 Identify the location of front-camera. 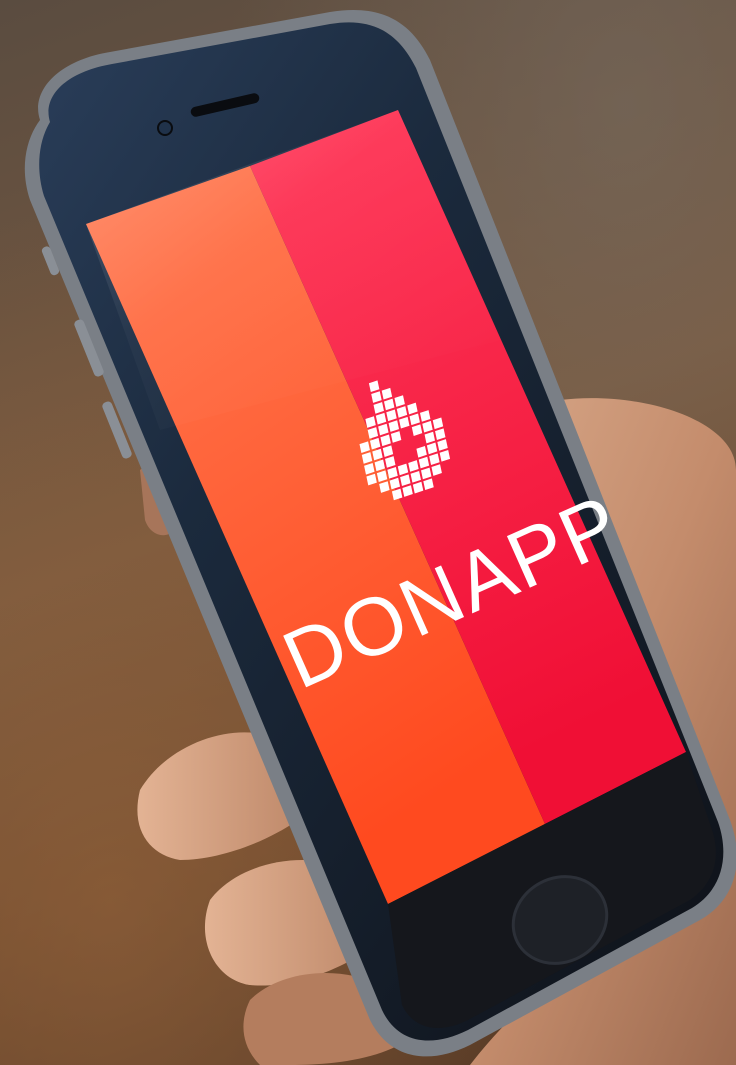
(165, 128).